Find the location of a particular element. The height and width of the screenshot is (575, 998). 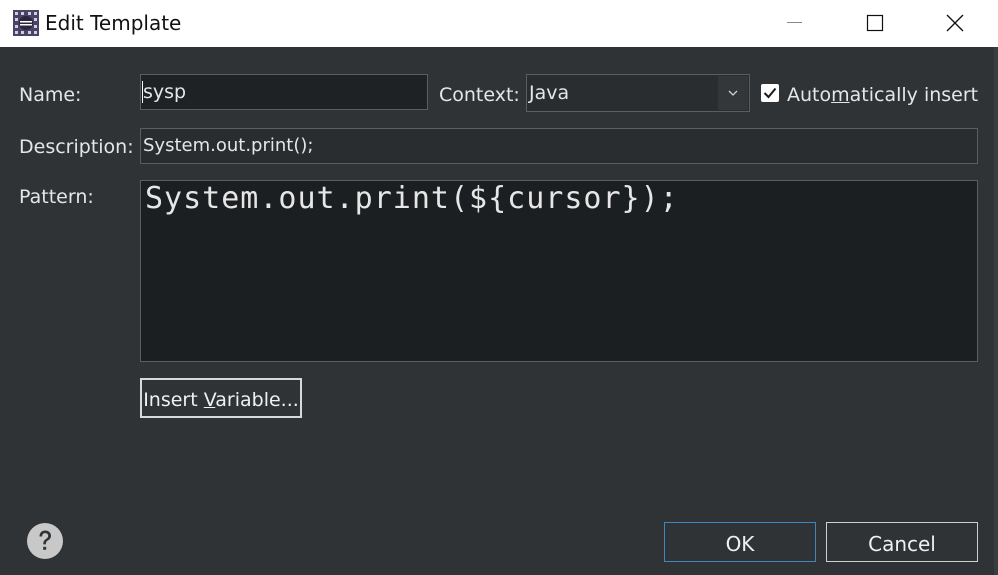

ok-button: OK is located at coordinates (740, 542).